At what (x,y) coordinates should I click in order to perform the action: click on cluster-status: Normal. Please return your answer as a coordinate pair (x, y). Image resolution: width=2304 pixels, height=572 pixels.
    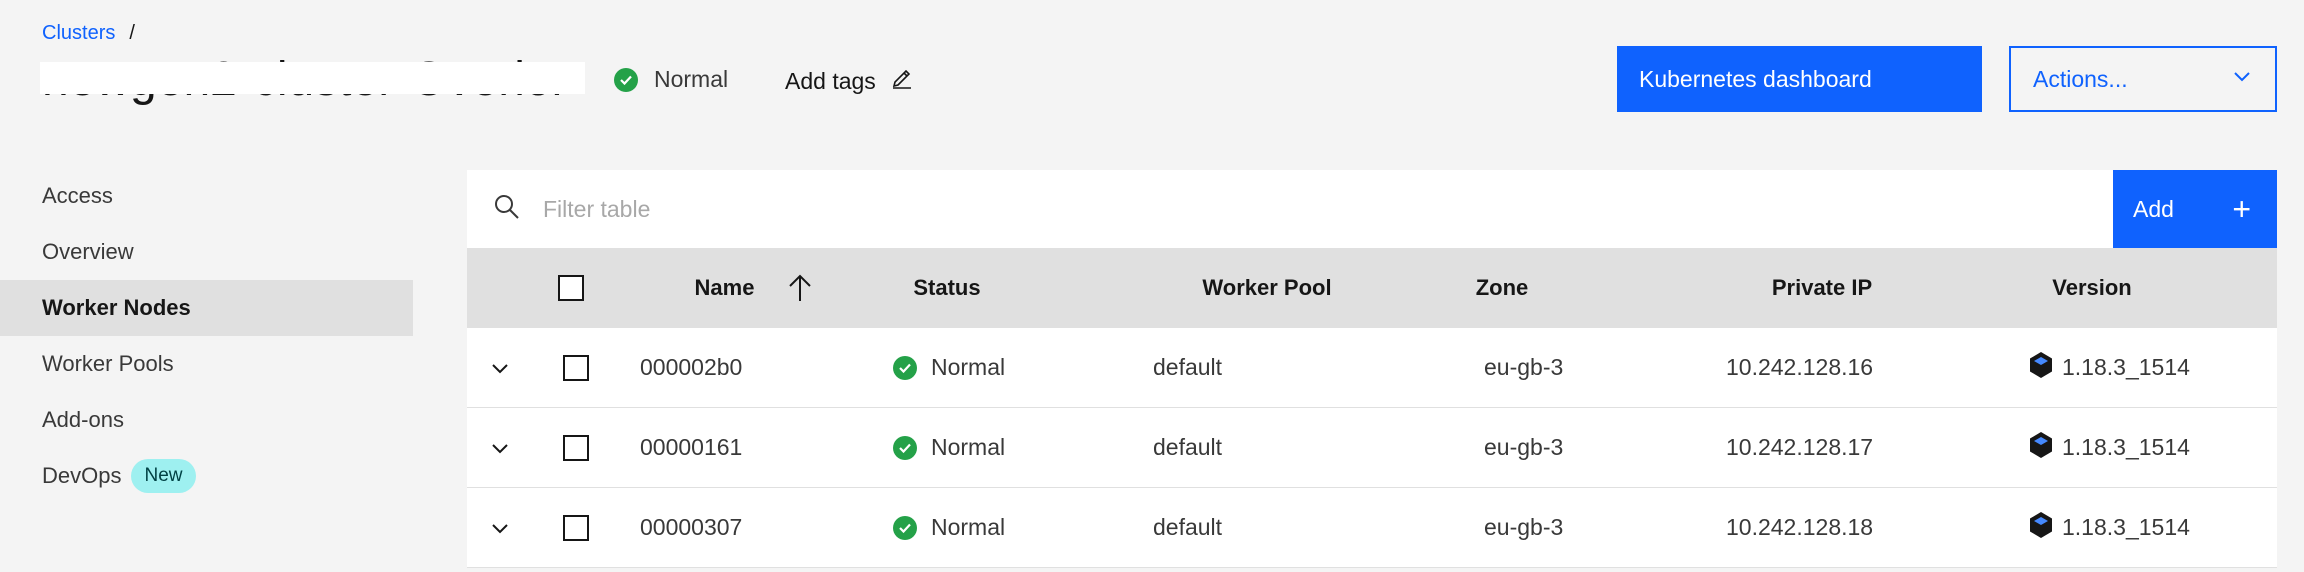
    Looking at the image, I should click on (671, 79).